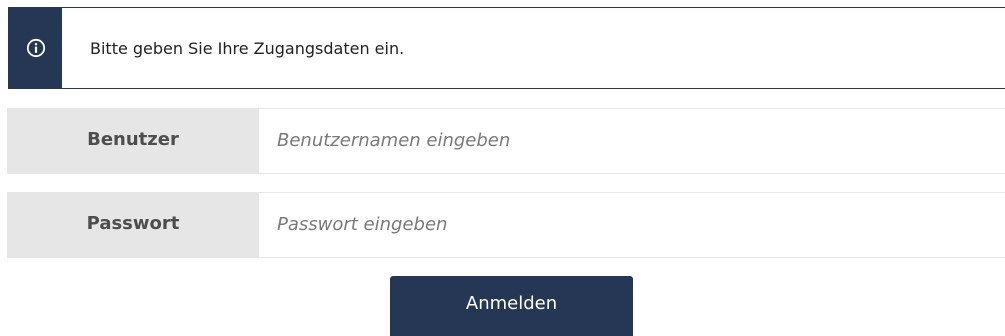 This screenshot has height=336, width=1005. I want to click on password-input, so click(632, 225).